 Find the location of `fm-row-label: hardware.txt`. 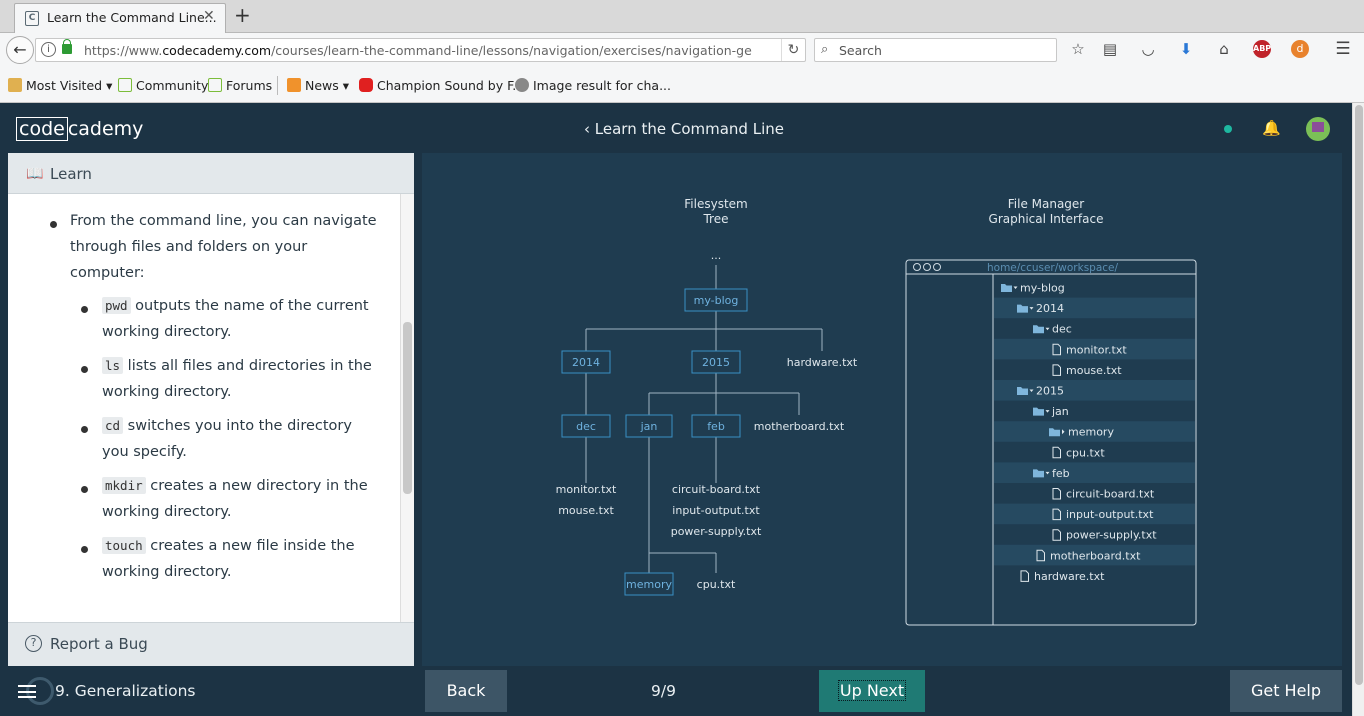

fm-row-label: hardware.txt is located at coordinates (1069, 576).